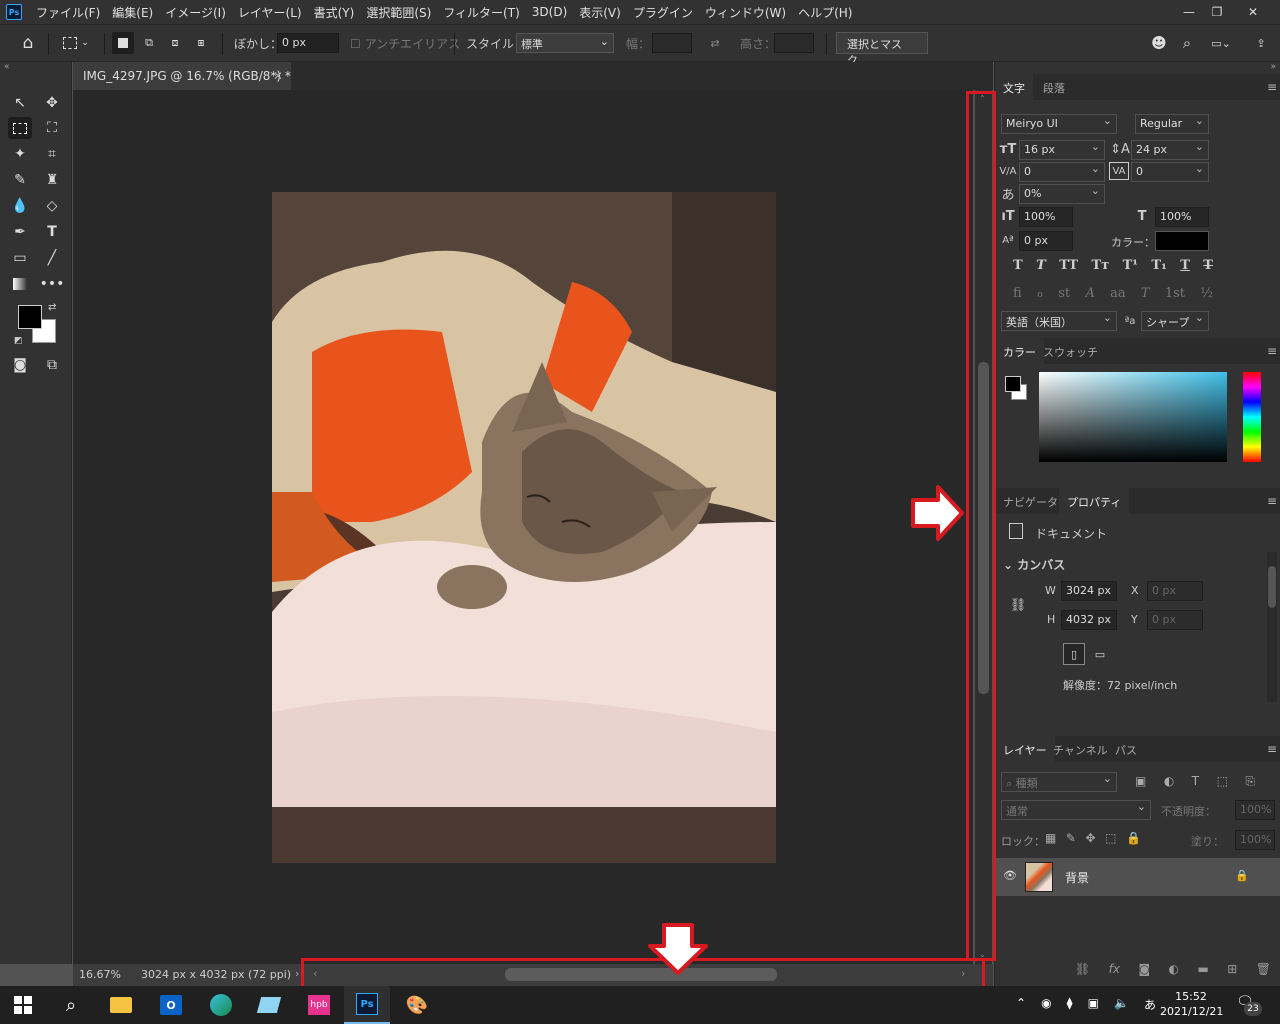 The width and height of the screenshot is (1280, 1024). I want to click on visibility-eye-icon: 👁, so click(1010, 875).